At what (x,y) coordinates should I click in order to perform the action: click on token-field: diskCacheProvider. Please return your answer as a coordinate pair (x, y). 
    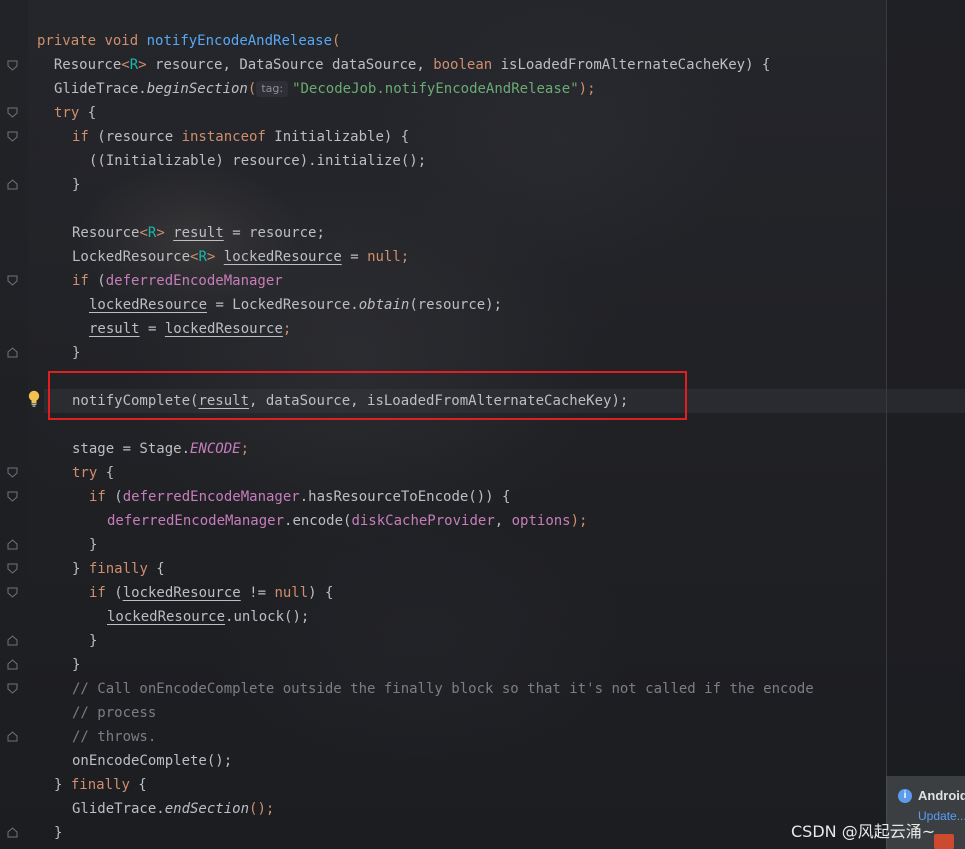
    Looking at the image, I should click on (423, 521).